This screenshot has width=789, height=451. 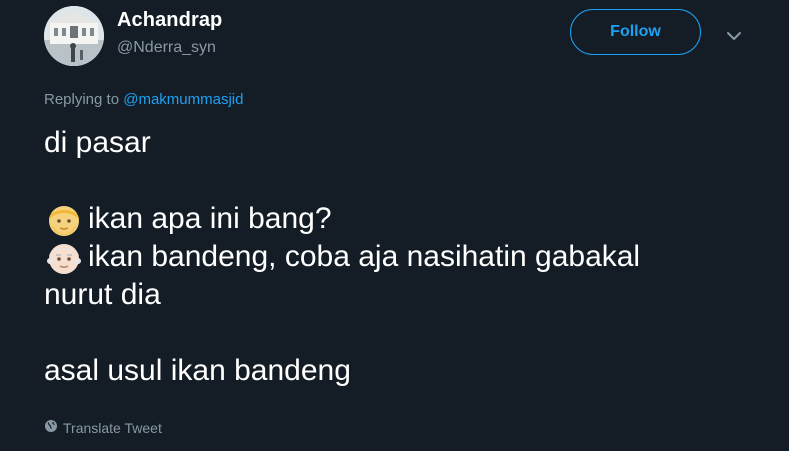 I want to click on author-name: Achandrap, so click(x=169, y=20).